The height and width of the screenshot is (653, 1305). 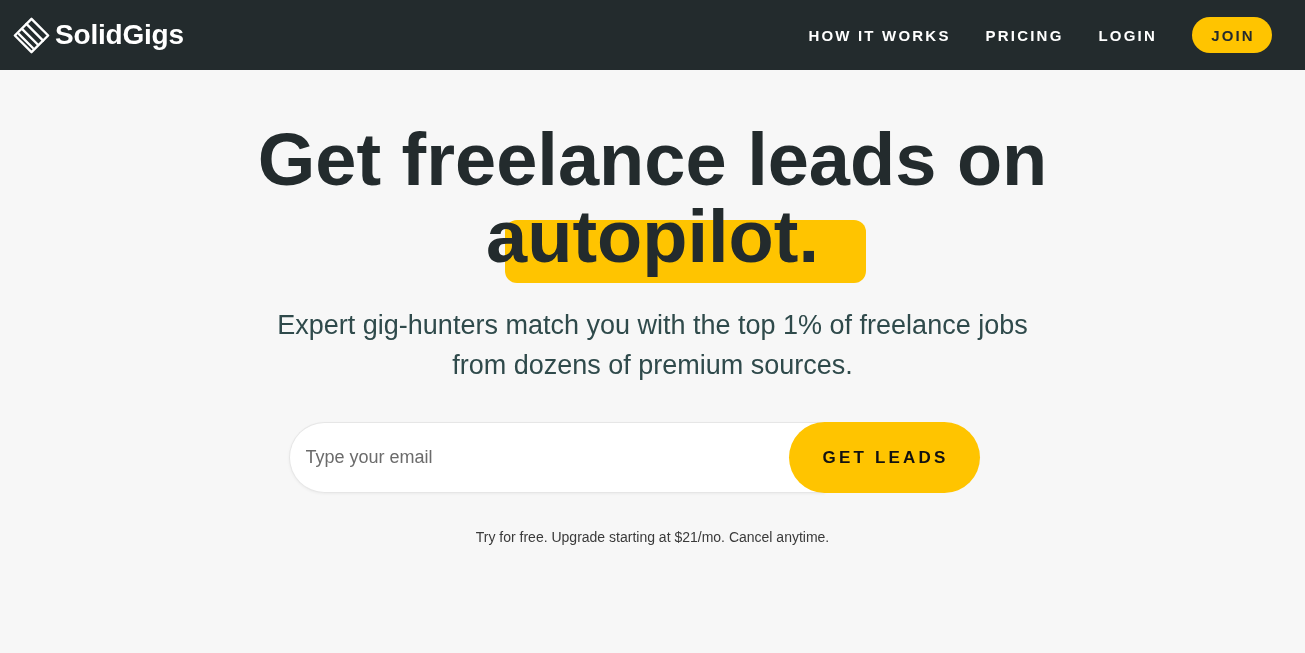 What do you see at coordinates (1024, 35) in the screenshot?
I see `nav-link: PRICING` at bounding box center [1024, 35].